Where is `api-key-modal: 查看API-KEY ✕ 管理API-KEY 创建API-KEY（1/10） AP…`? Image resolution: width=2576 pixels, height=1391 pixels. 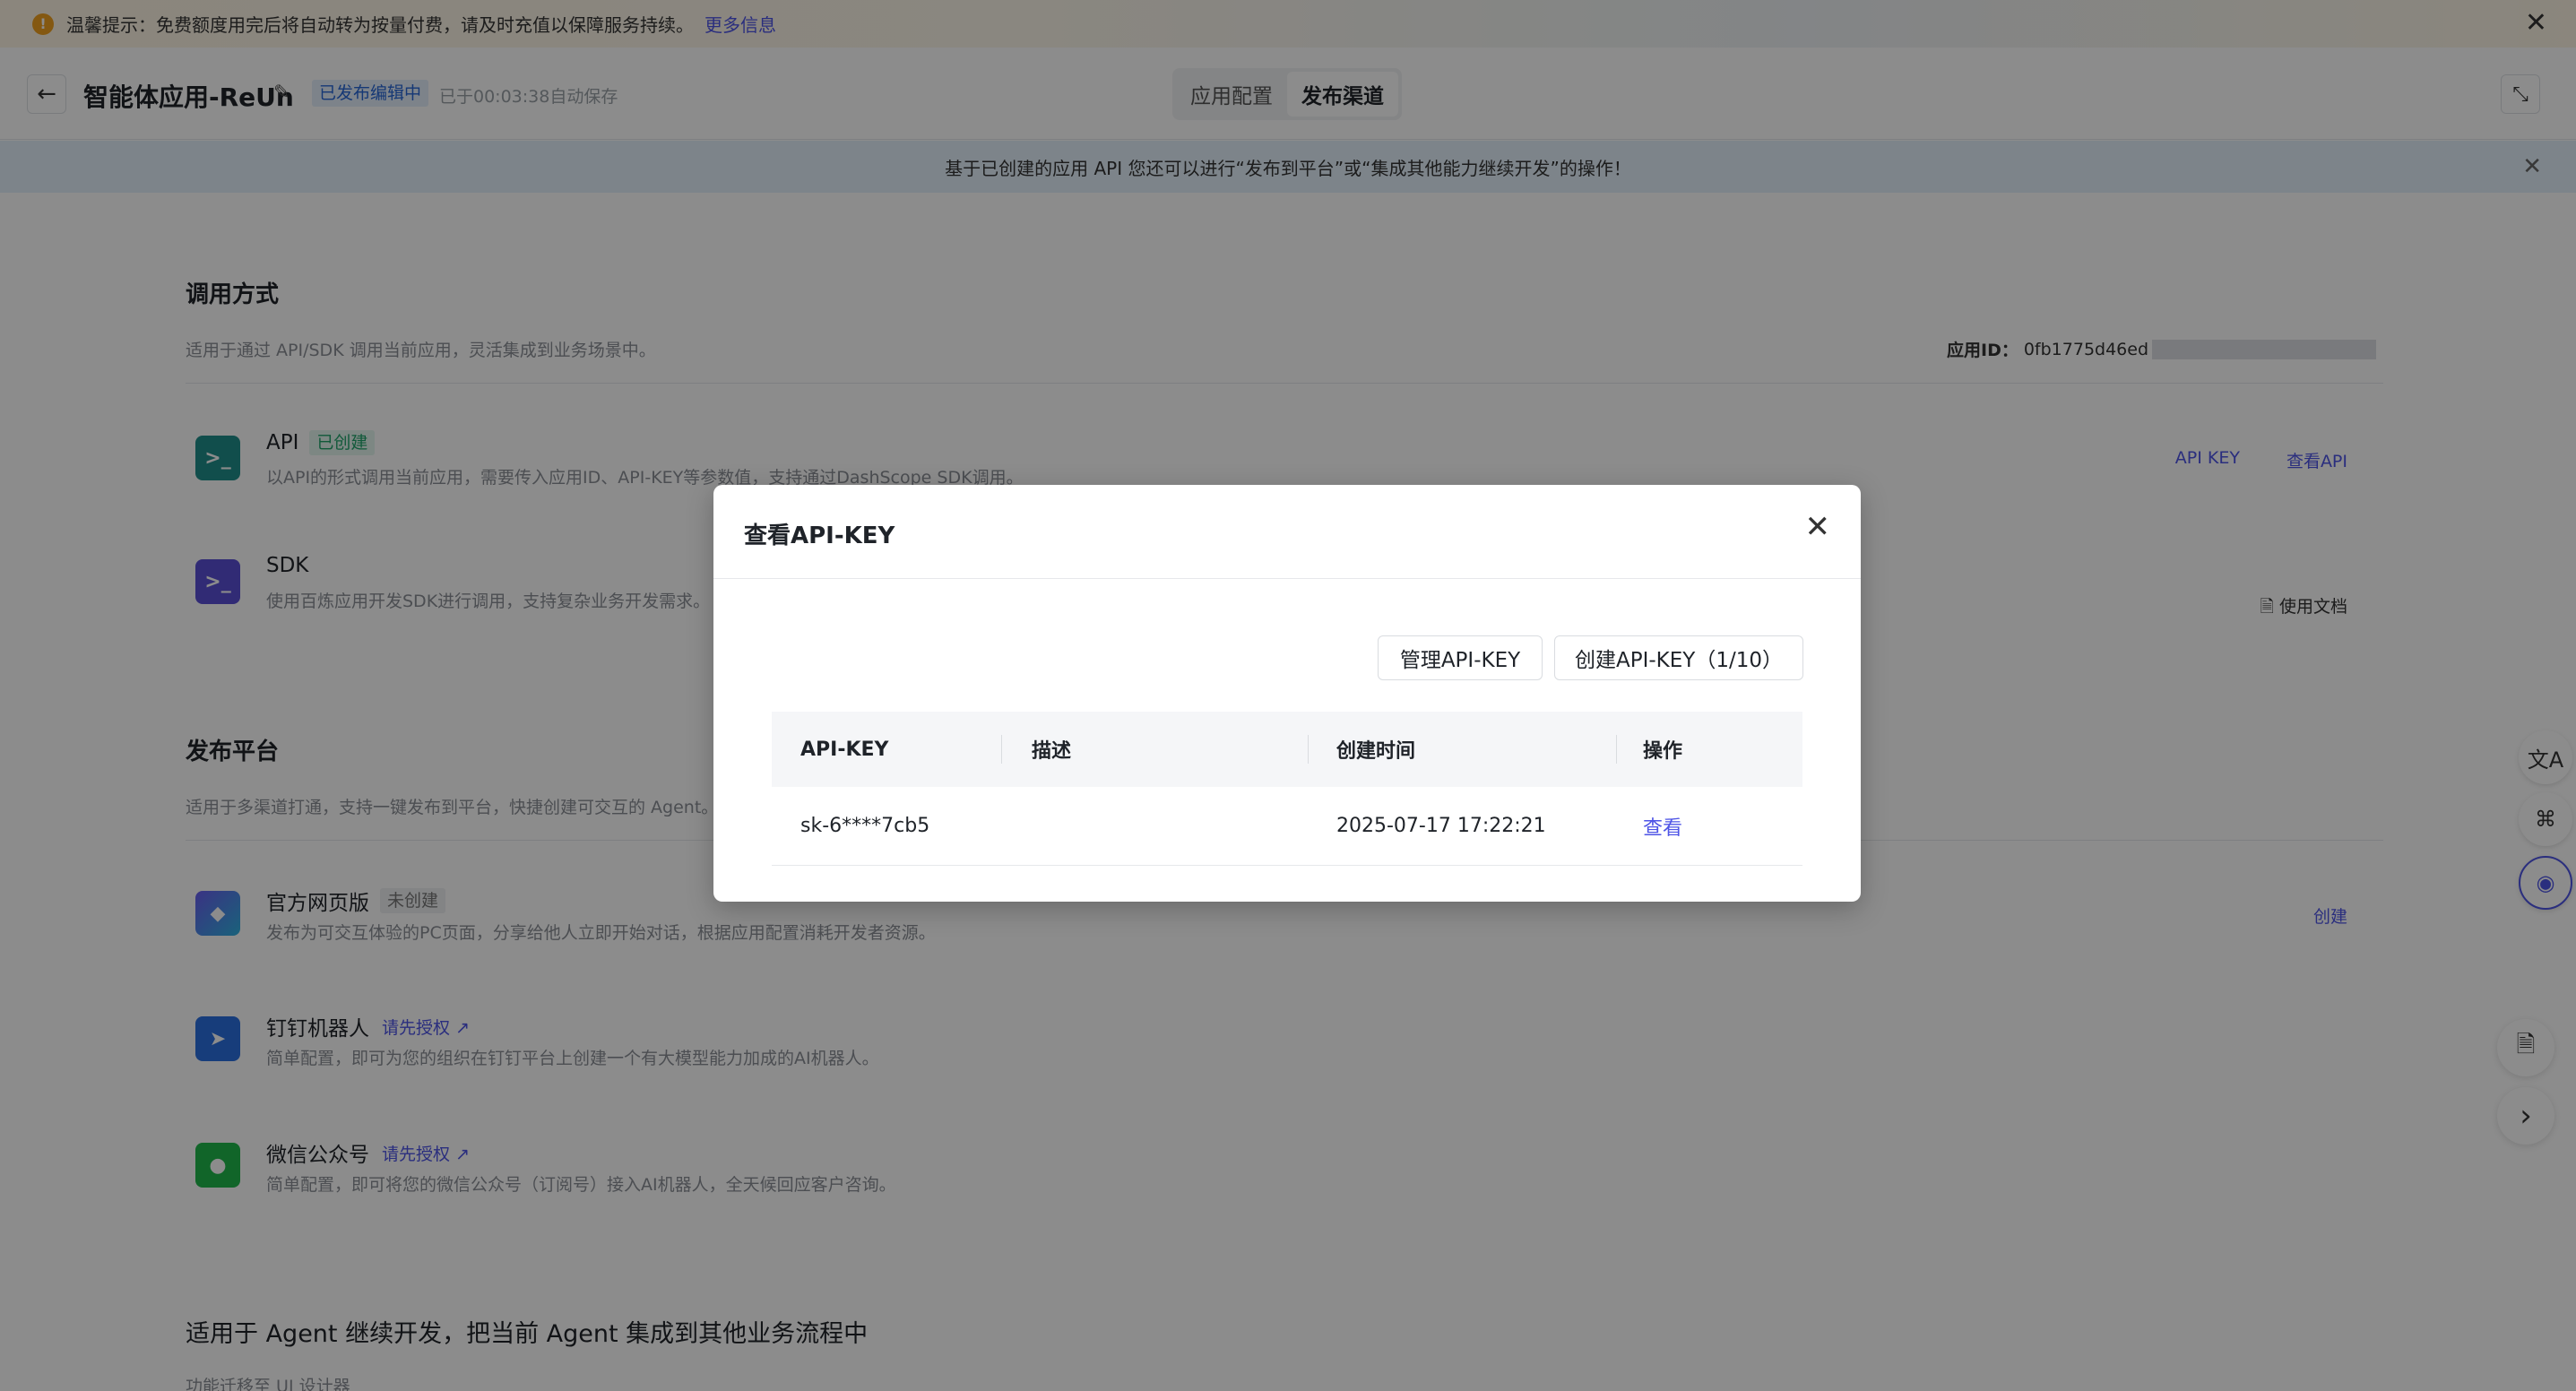 api-key-modal: 查看API-KEY ✕ 管理API-KEY 创建API-KEY（1/10） AP… is located at coordinates (1287, 694).